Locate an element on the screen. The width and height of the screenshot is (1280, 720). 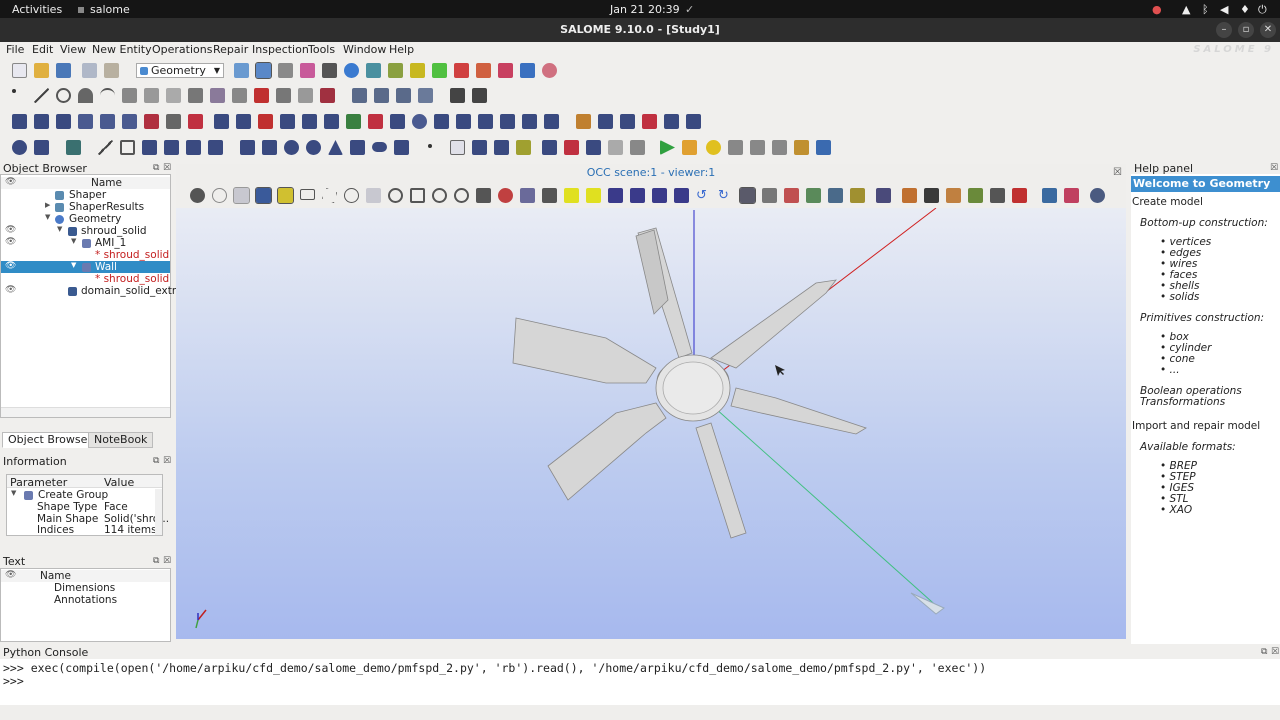
menu-tools: Tools is located at coordinates (321, 49).